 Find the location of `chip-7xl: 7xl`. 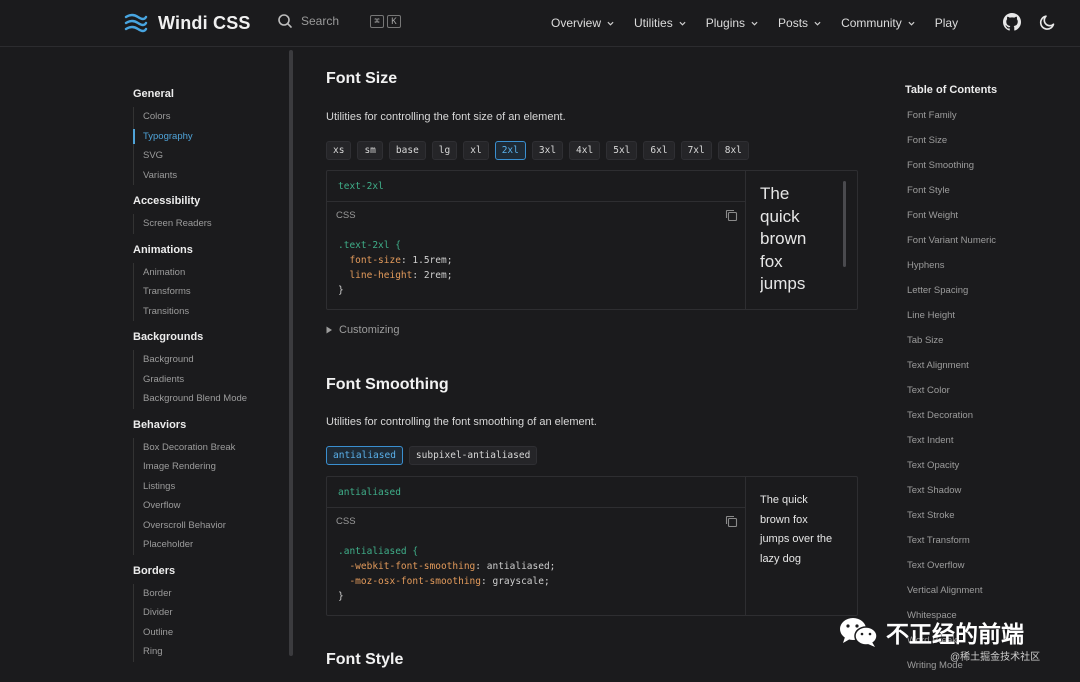

chip-7xl: 7xl is located at coordinates (696, 150).